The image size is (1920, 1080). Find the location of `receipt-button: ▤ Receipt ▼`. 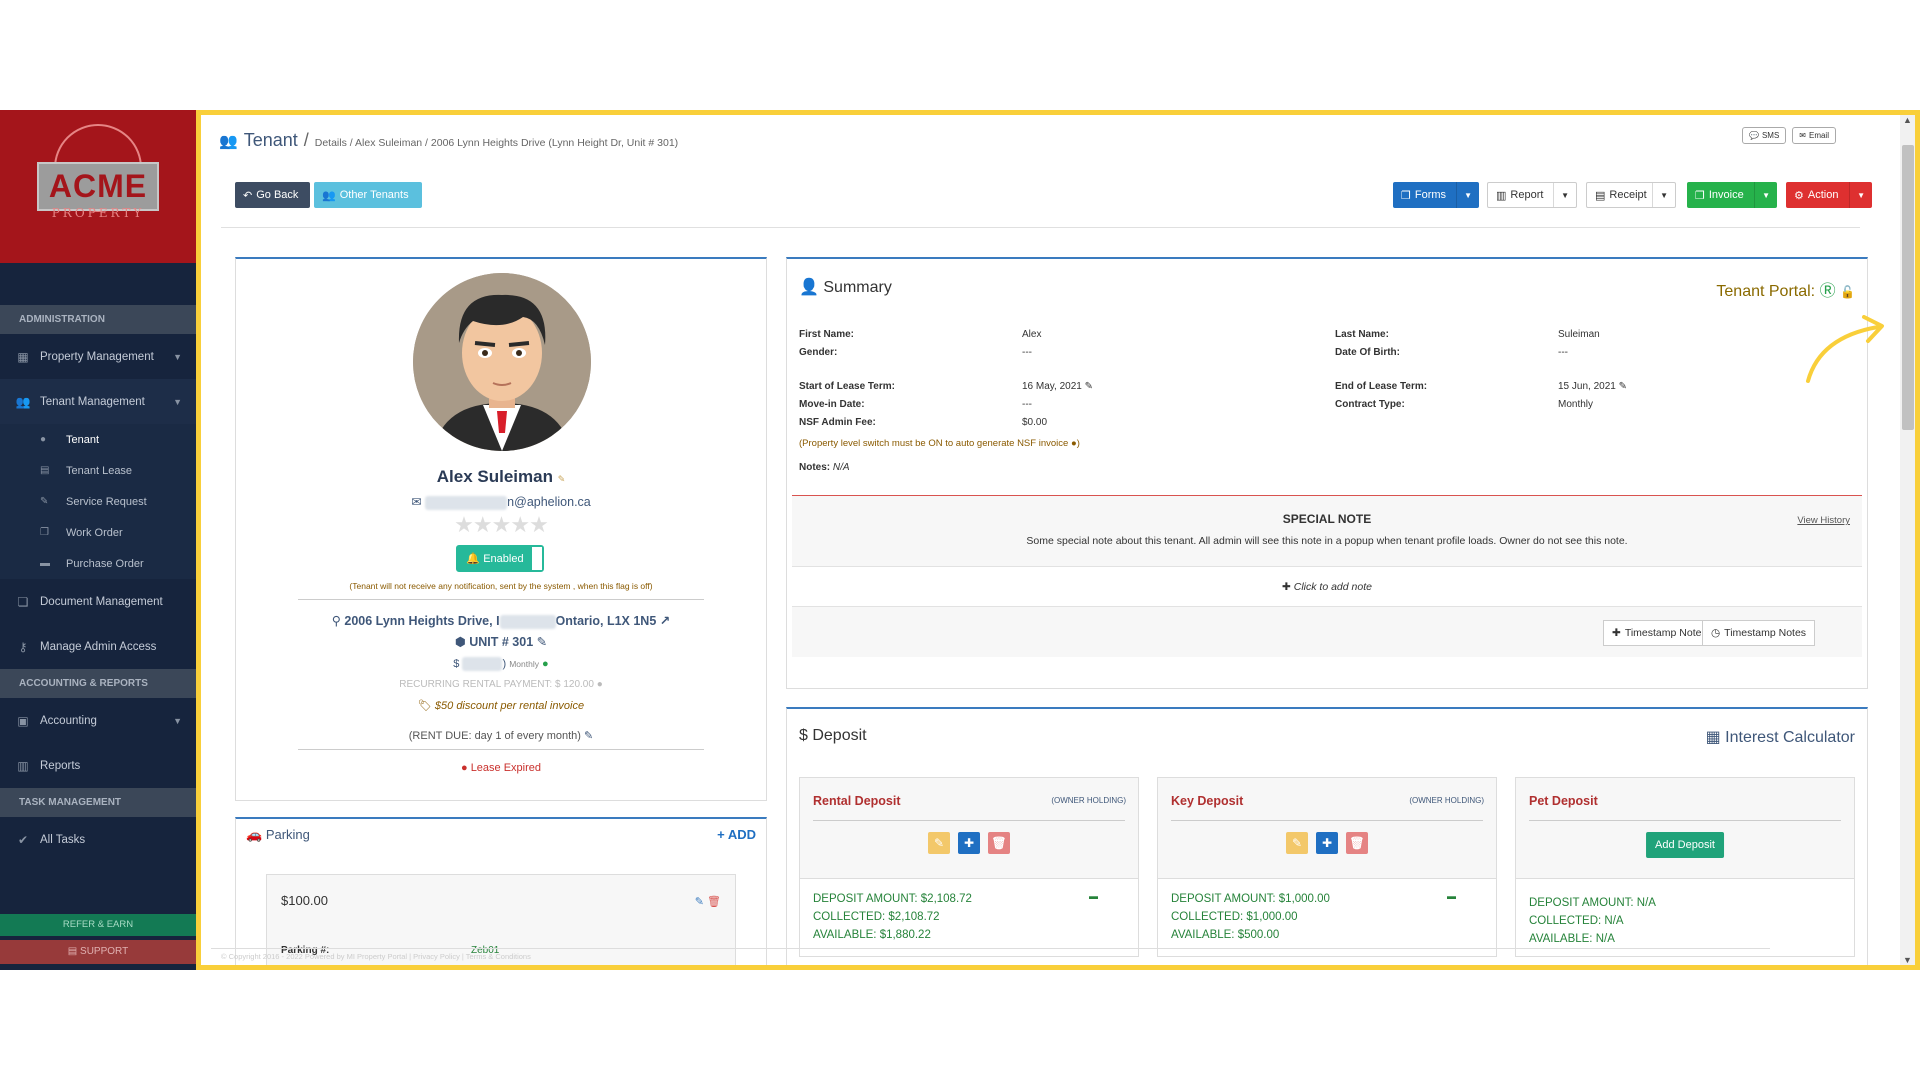

receipt-button: ▤ Receipt ▼ is located at coordinates (1631, 195).